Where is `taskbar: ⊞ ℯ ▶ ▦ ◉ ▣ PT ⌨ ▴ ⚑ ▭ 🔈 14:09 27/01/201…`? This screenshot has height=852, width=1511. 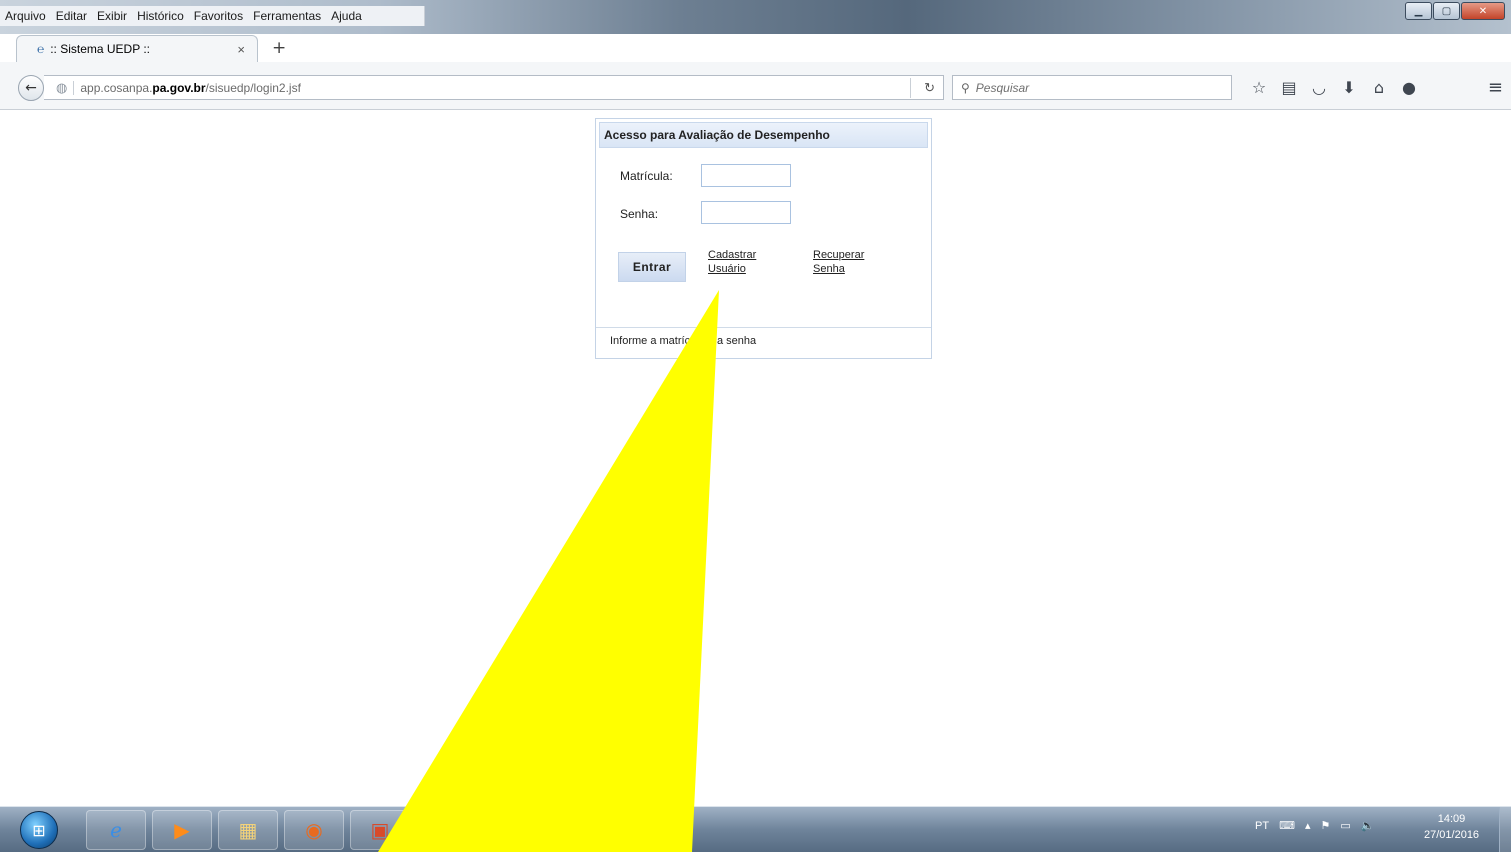
taskbar: ⊞ ℯ ▶ ▦ ◉ ▣ PT ⌨ ▴ ⚑ ▭ 🔈 14:09 27/01/201… is located at coordinates (755, 829).